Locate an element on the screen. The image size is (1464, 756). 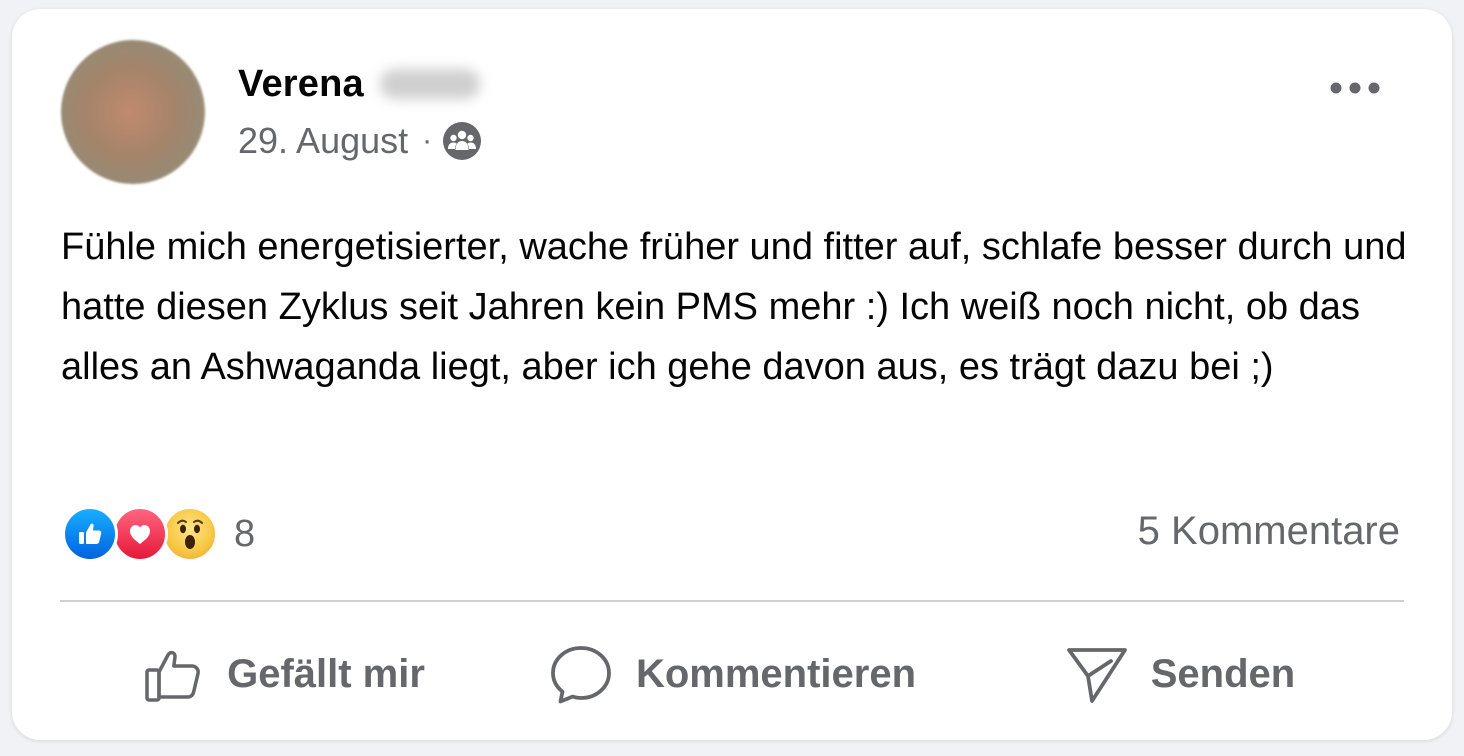
comment-button: Kommentieren is located at coordinates (732, 674).